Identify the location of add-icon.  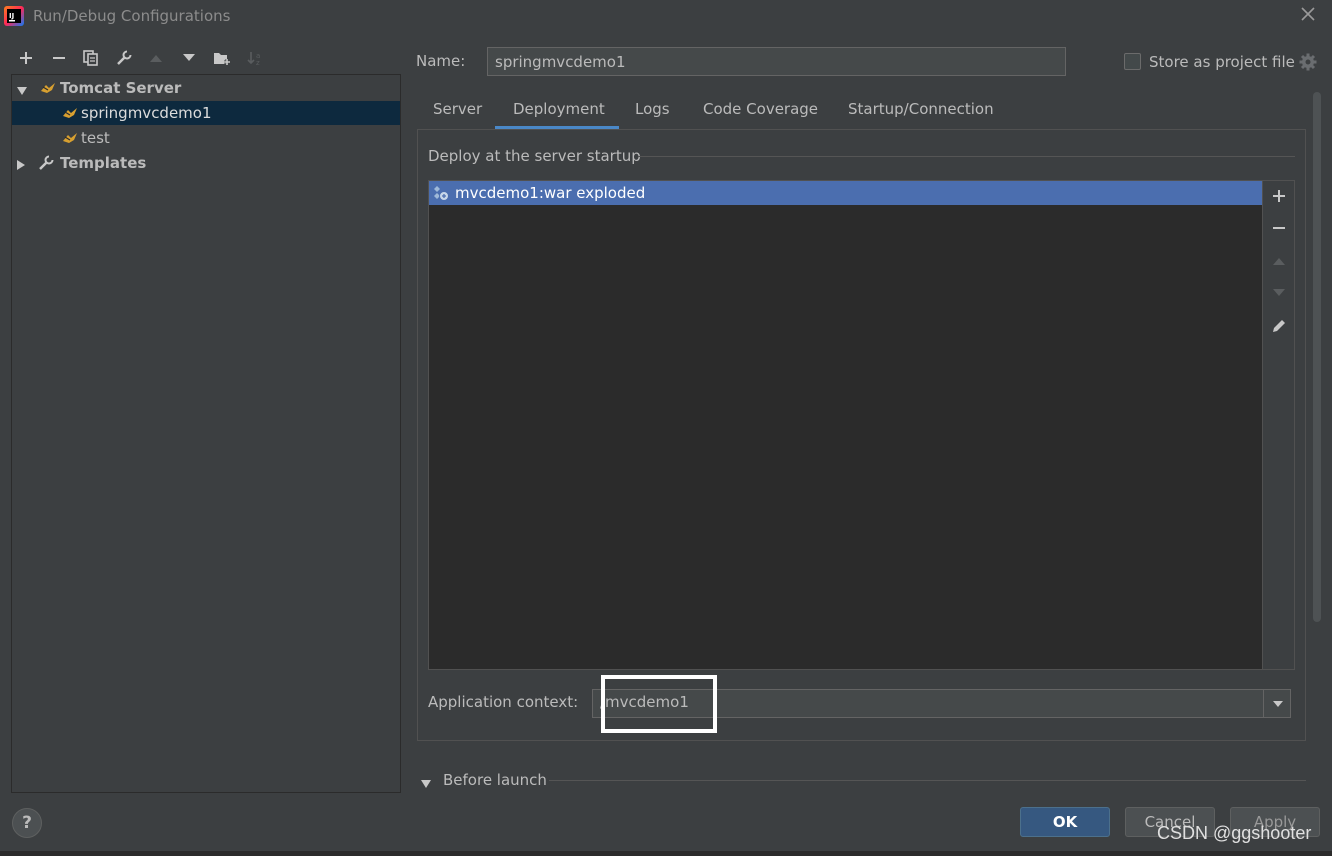
(26, 58).